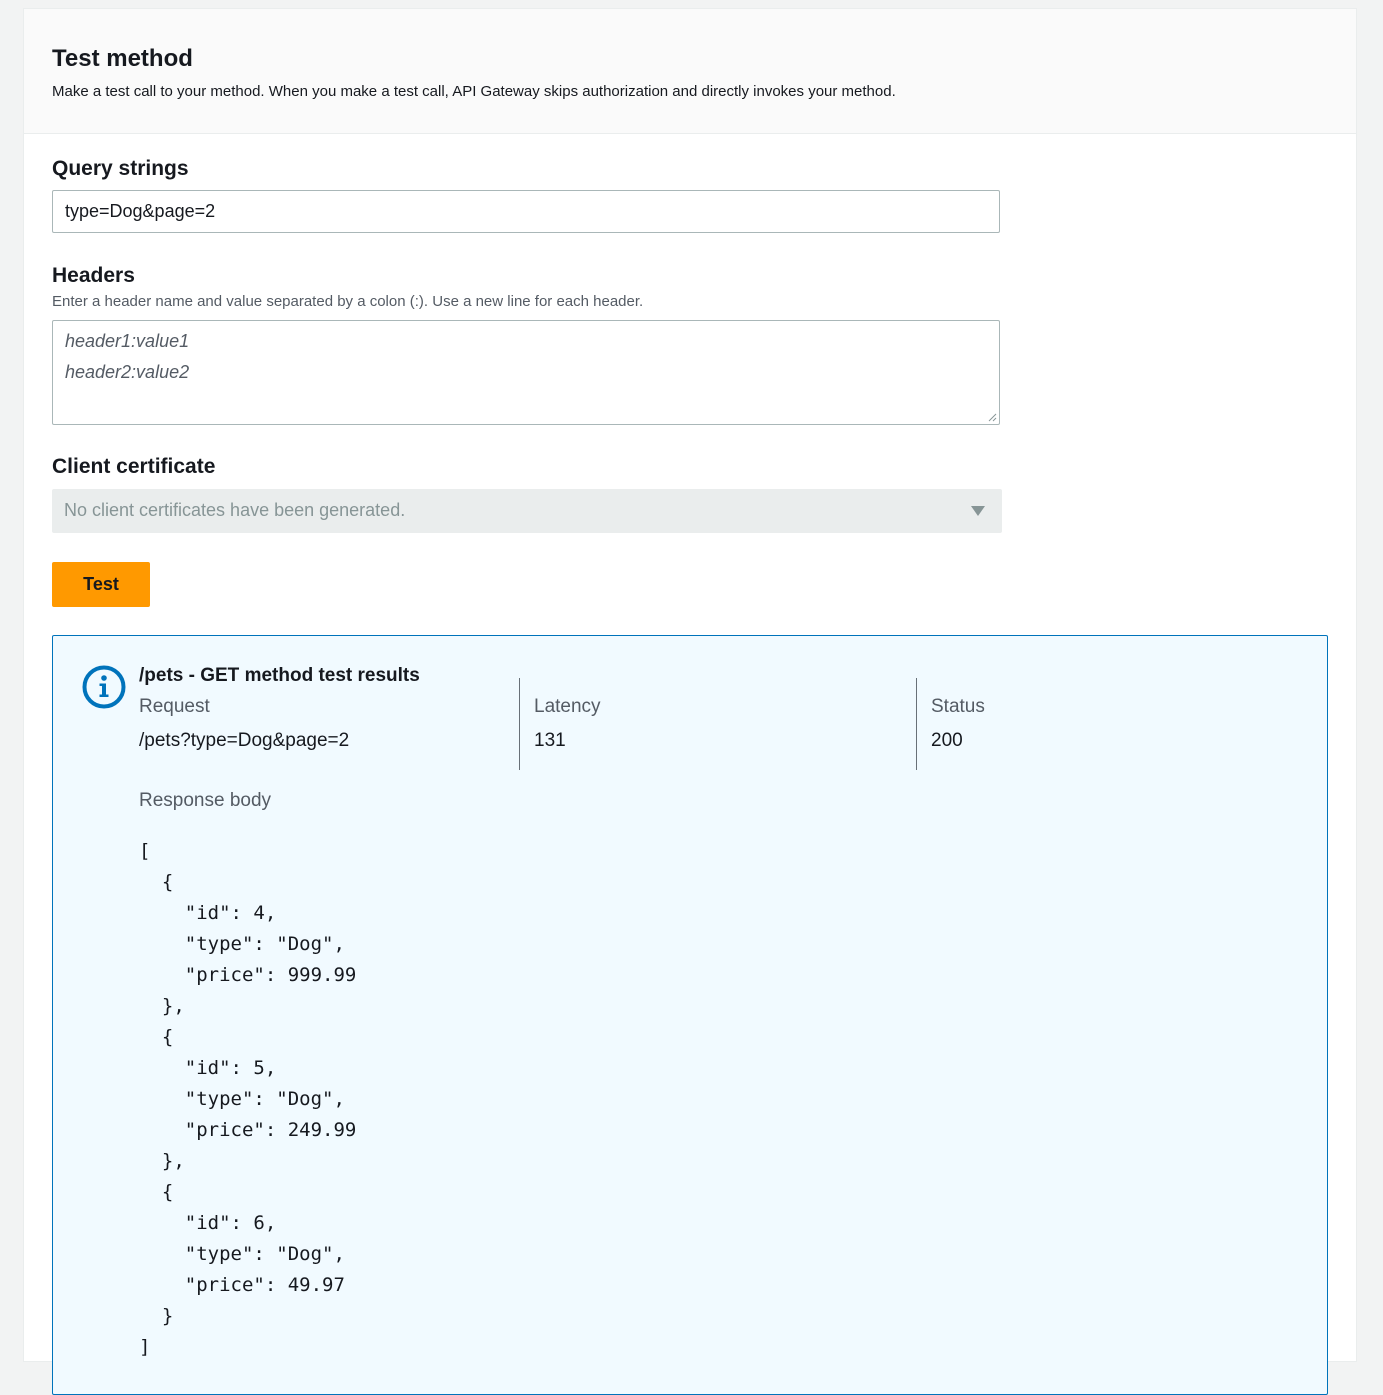 The height and width of the screenshot is (1395, 1383). Describe the element at coordinates (329, 724) in the screenshot. I see `request-column: Request /pets?type=Dog&page=2` at that location.